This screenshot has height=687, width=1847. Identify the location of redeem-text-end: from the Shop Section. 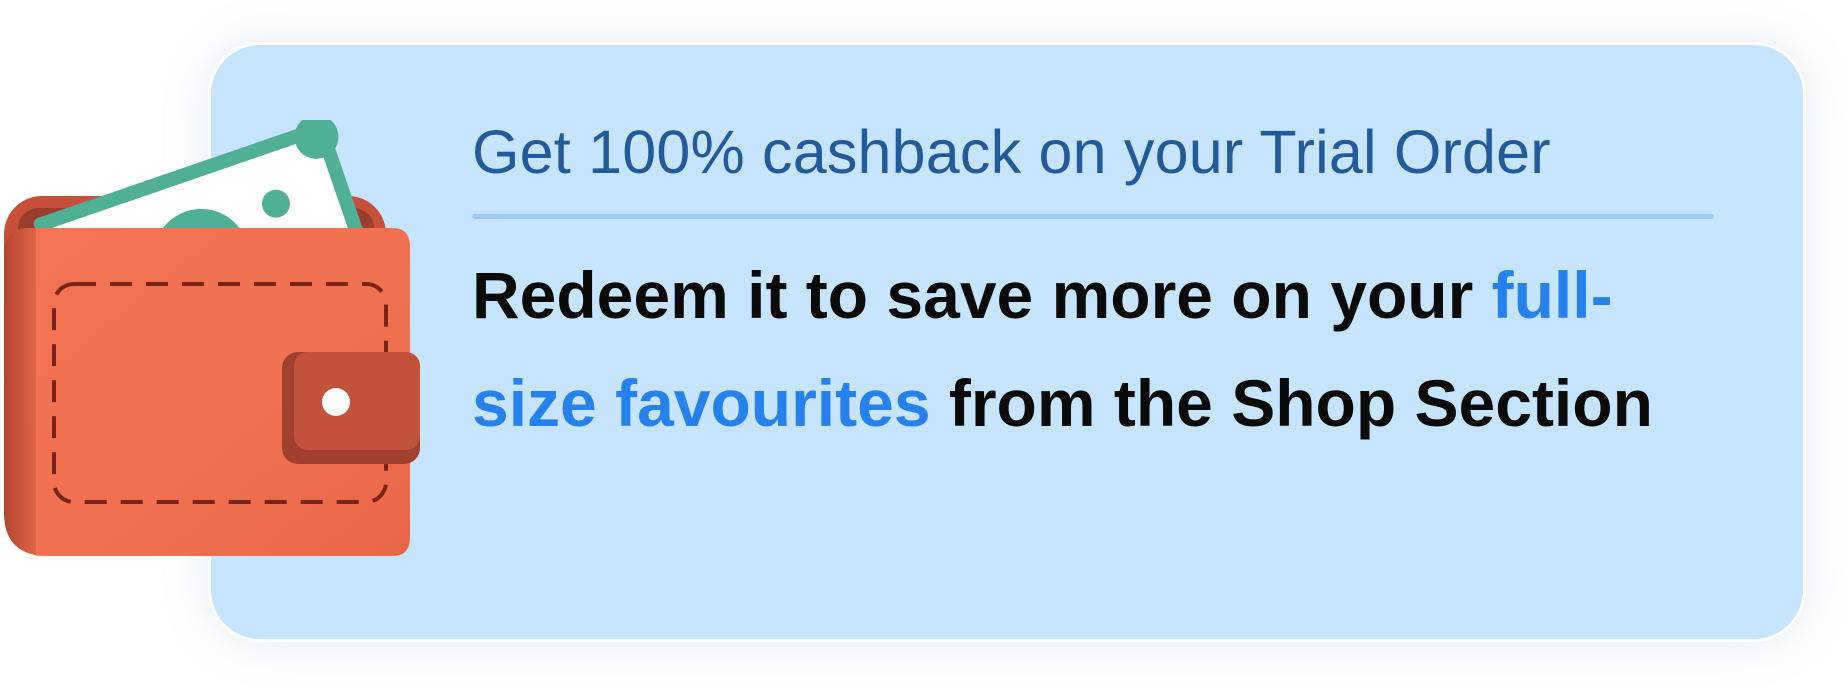
(1291, 403).